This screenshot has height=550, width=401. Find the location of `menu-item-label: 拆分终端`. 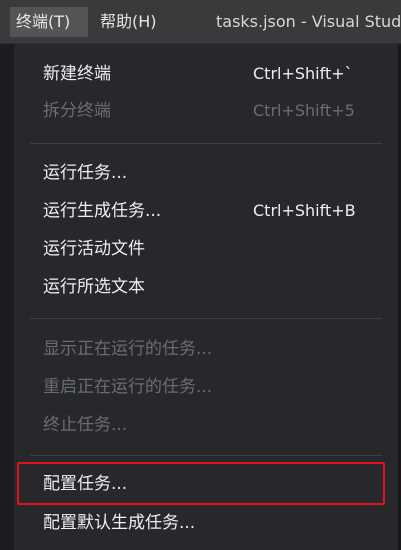

menu-item-label: 拆分终端 is located at coordinates (77, 111).